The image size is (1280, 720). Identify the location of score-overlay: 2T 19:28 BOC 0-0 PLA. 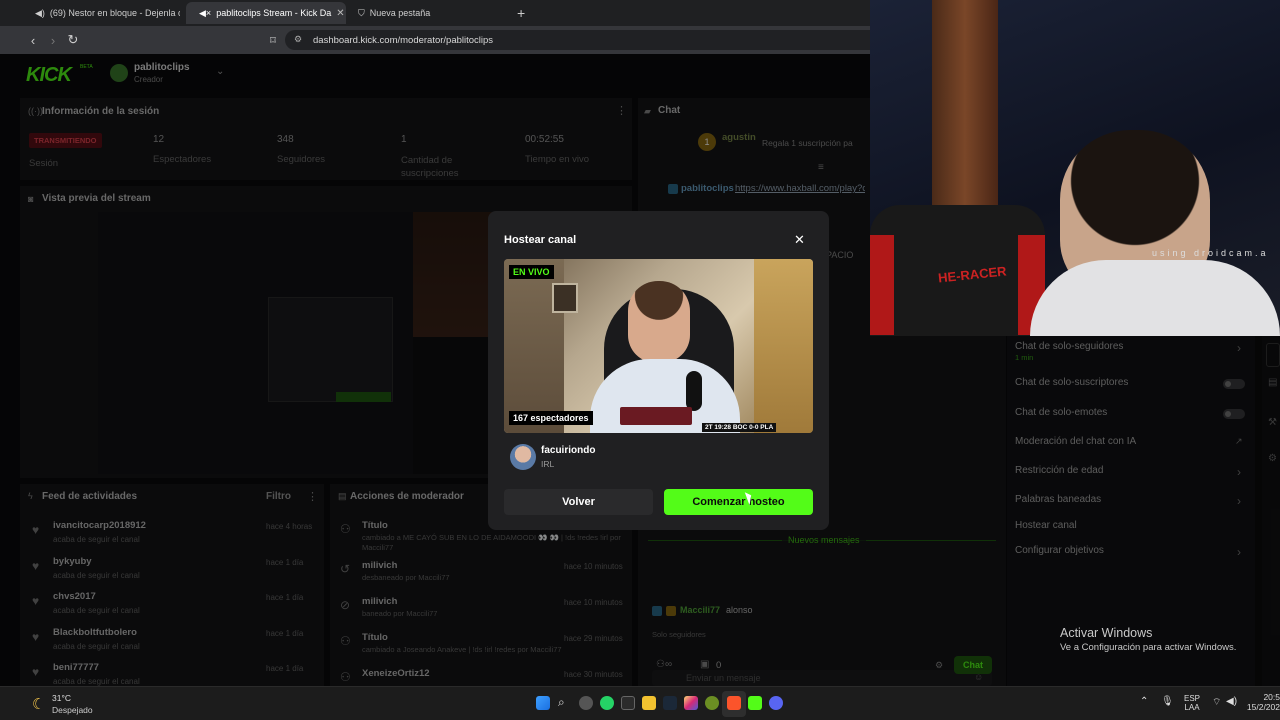
(739, 427).